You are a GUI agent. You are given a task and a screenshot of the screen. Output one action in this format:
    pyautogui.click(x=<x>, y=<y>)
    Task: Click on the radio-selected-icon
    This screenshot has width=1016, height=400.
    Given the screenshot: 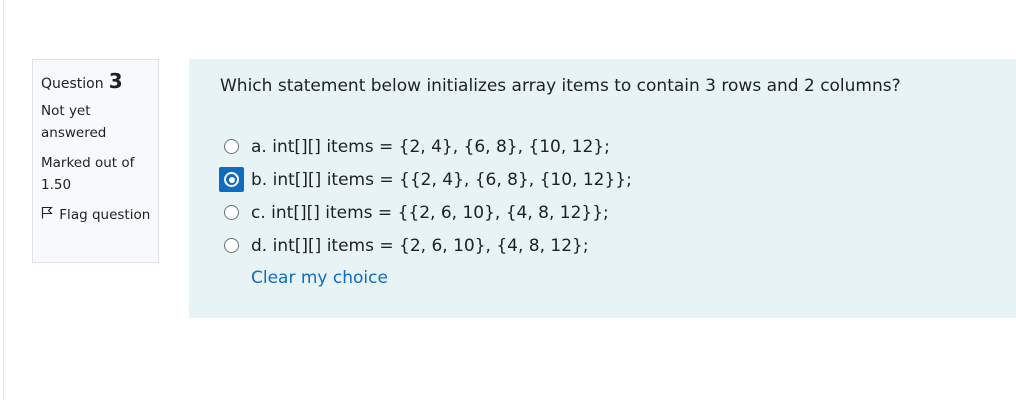 What is the action you would take?
    pyautogui.click(x=231, y=179)
    